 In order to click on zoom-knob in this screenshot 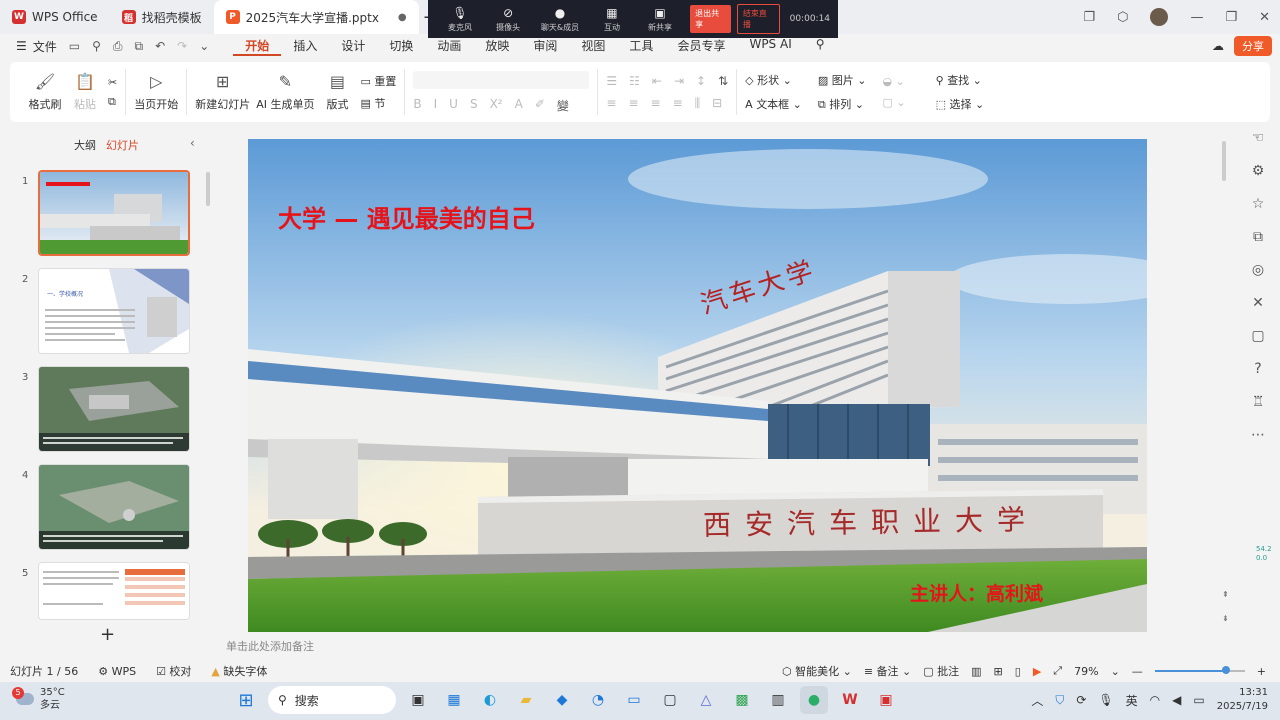, I will do `click(1225, 670)`.